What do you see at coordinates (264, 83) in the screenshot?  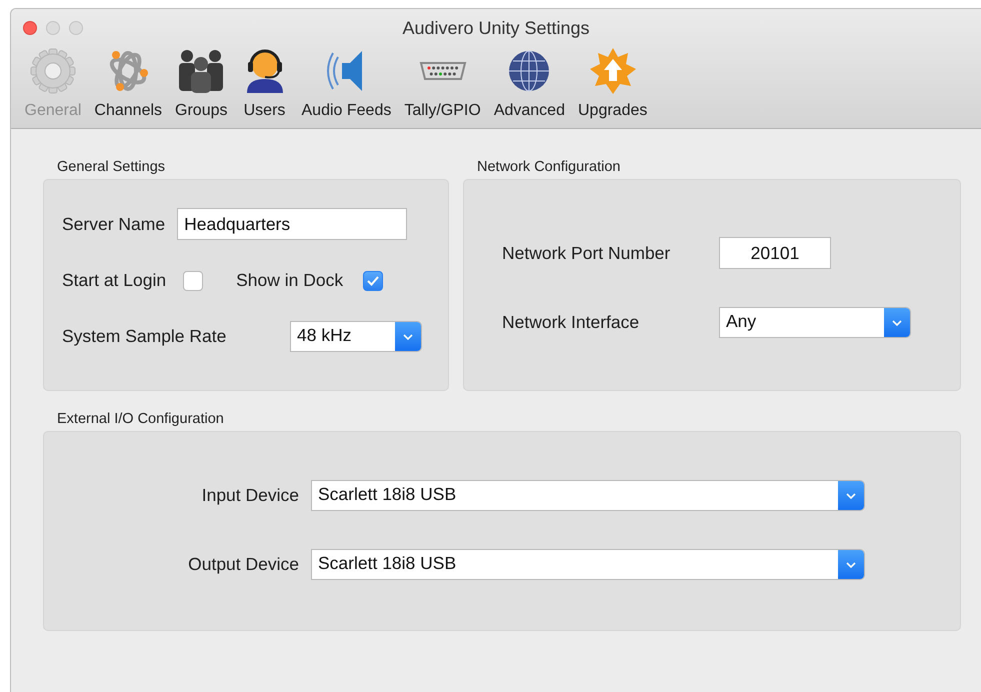 I see `toolbar-tab: Users` at bounding box center [264, 83].